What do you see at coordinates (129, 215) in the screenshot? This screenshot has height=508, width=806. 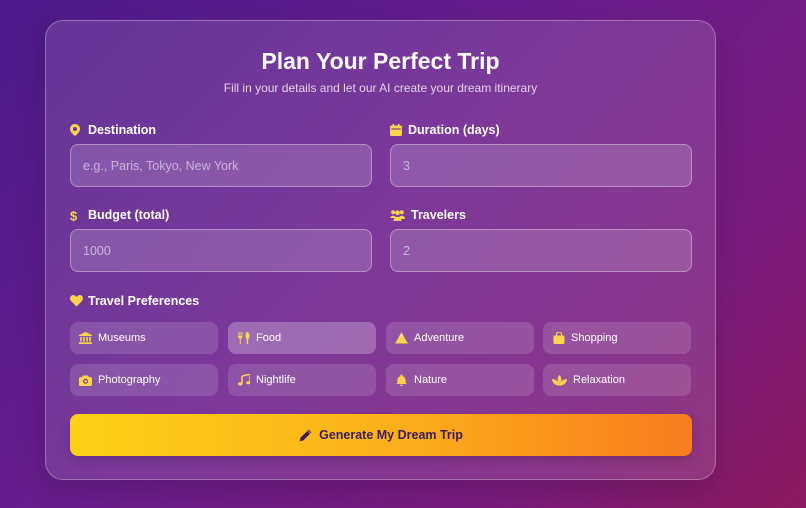 I see `budget-label-text: Budget (total)` at bounding box center [129, 215].